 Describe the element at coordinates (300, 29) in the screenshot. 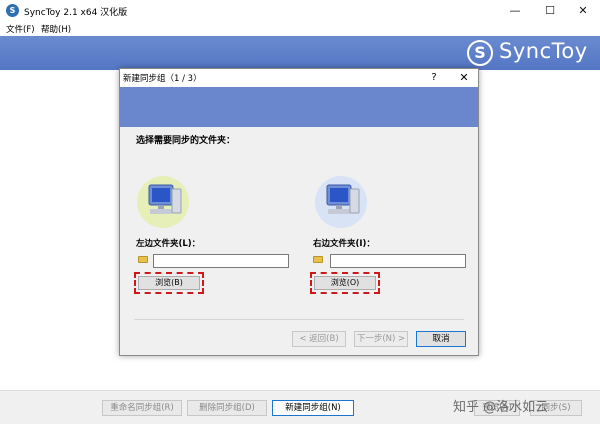

I see `menu-bar: 文件(F) 帮助(H)` at that location.